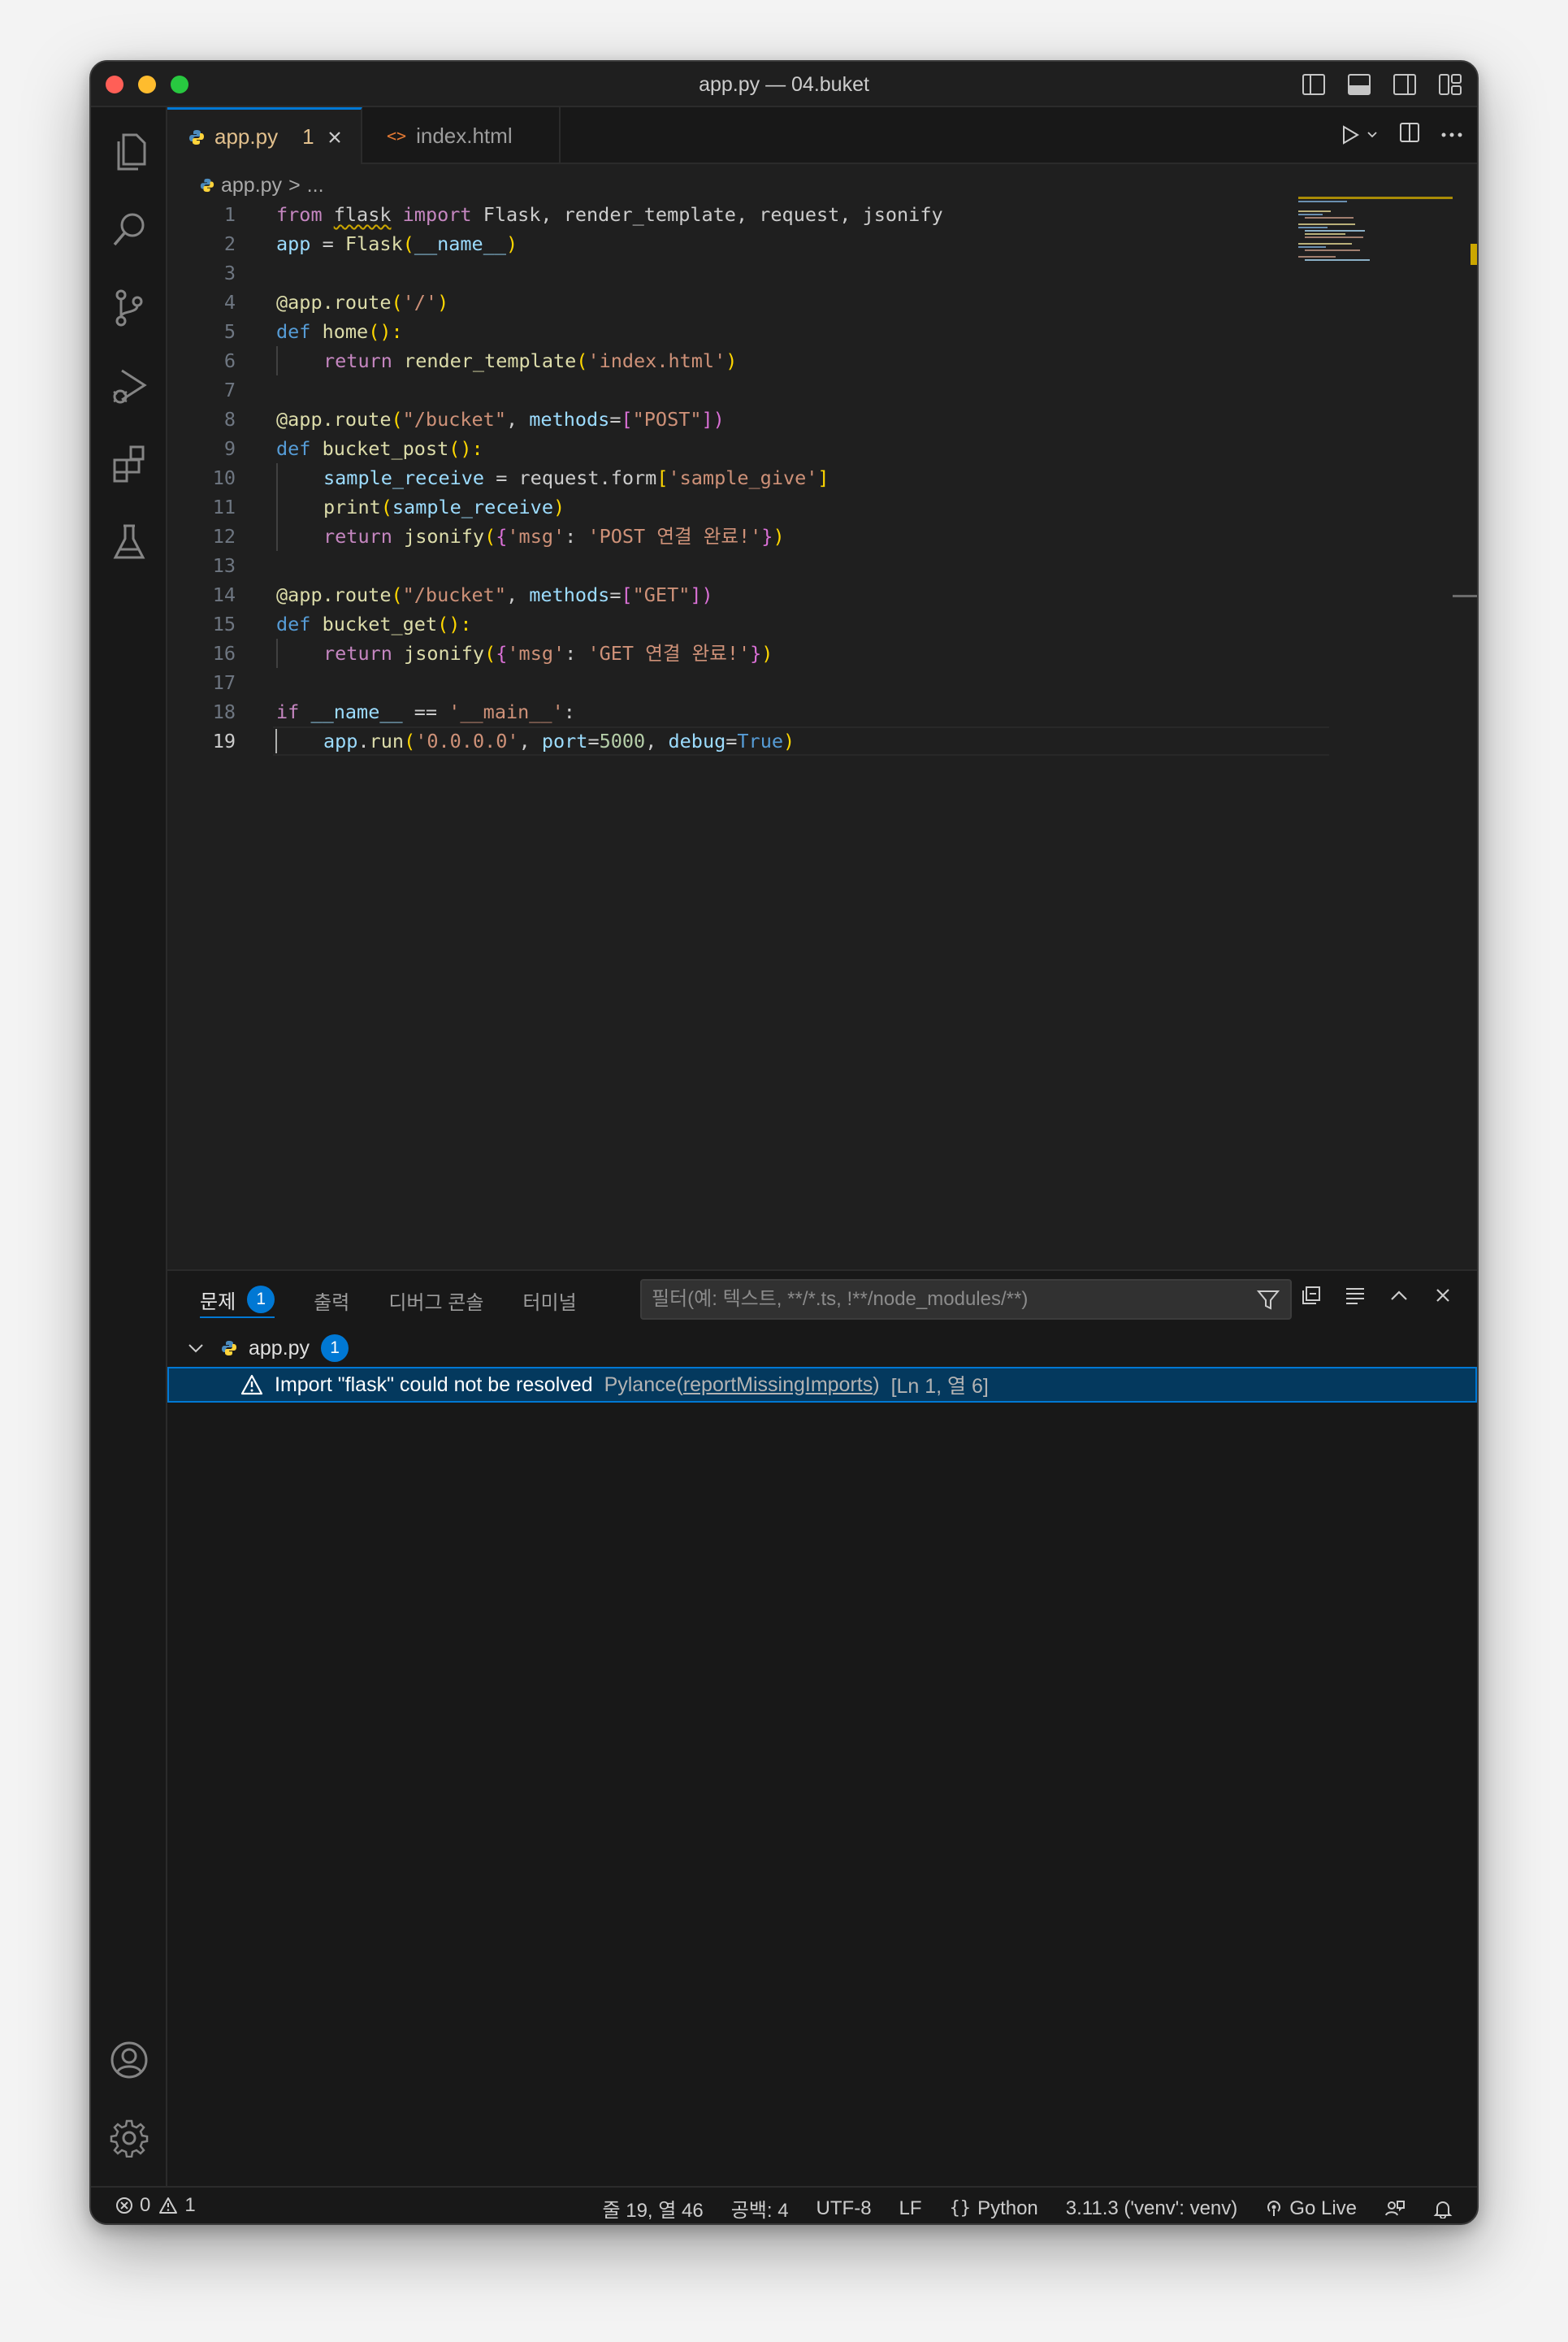  I want to click on tab-problems: 문제 1, so click(237, 1300).